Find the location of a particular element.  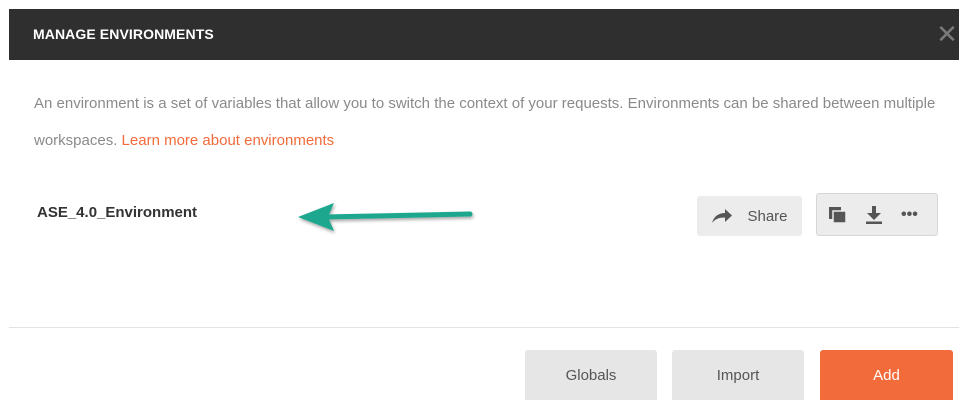

share-label: Share is located at coordinates (767, 216).